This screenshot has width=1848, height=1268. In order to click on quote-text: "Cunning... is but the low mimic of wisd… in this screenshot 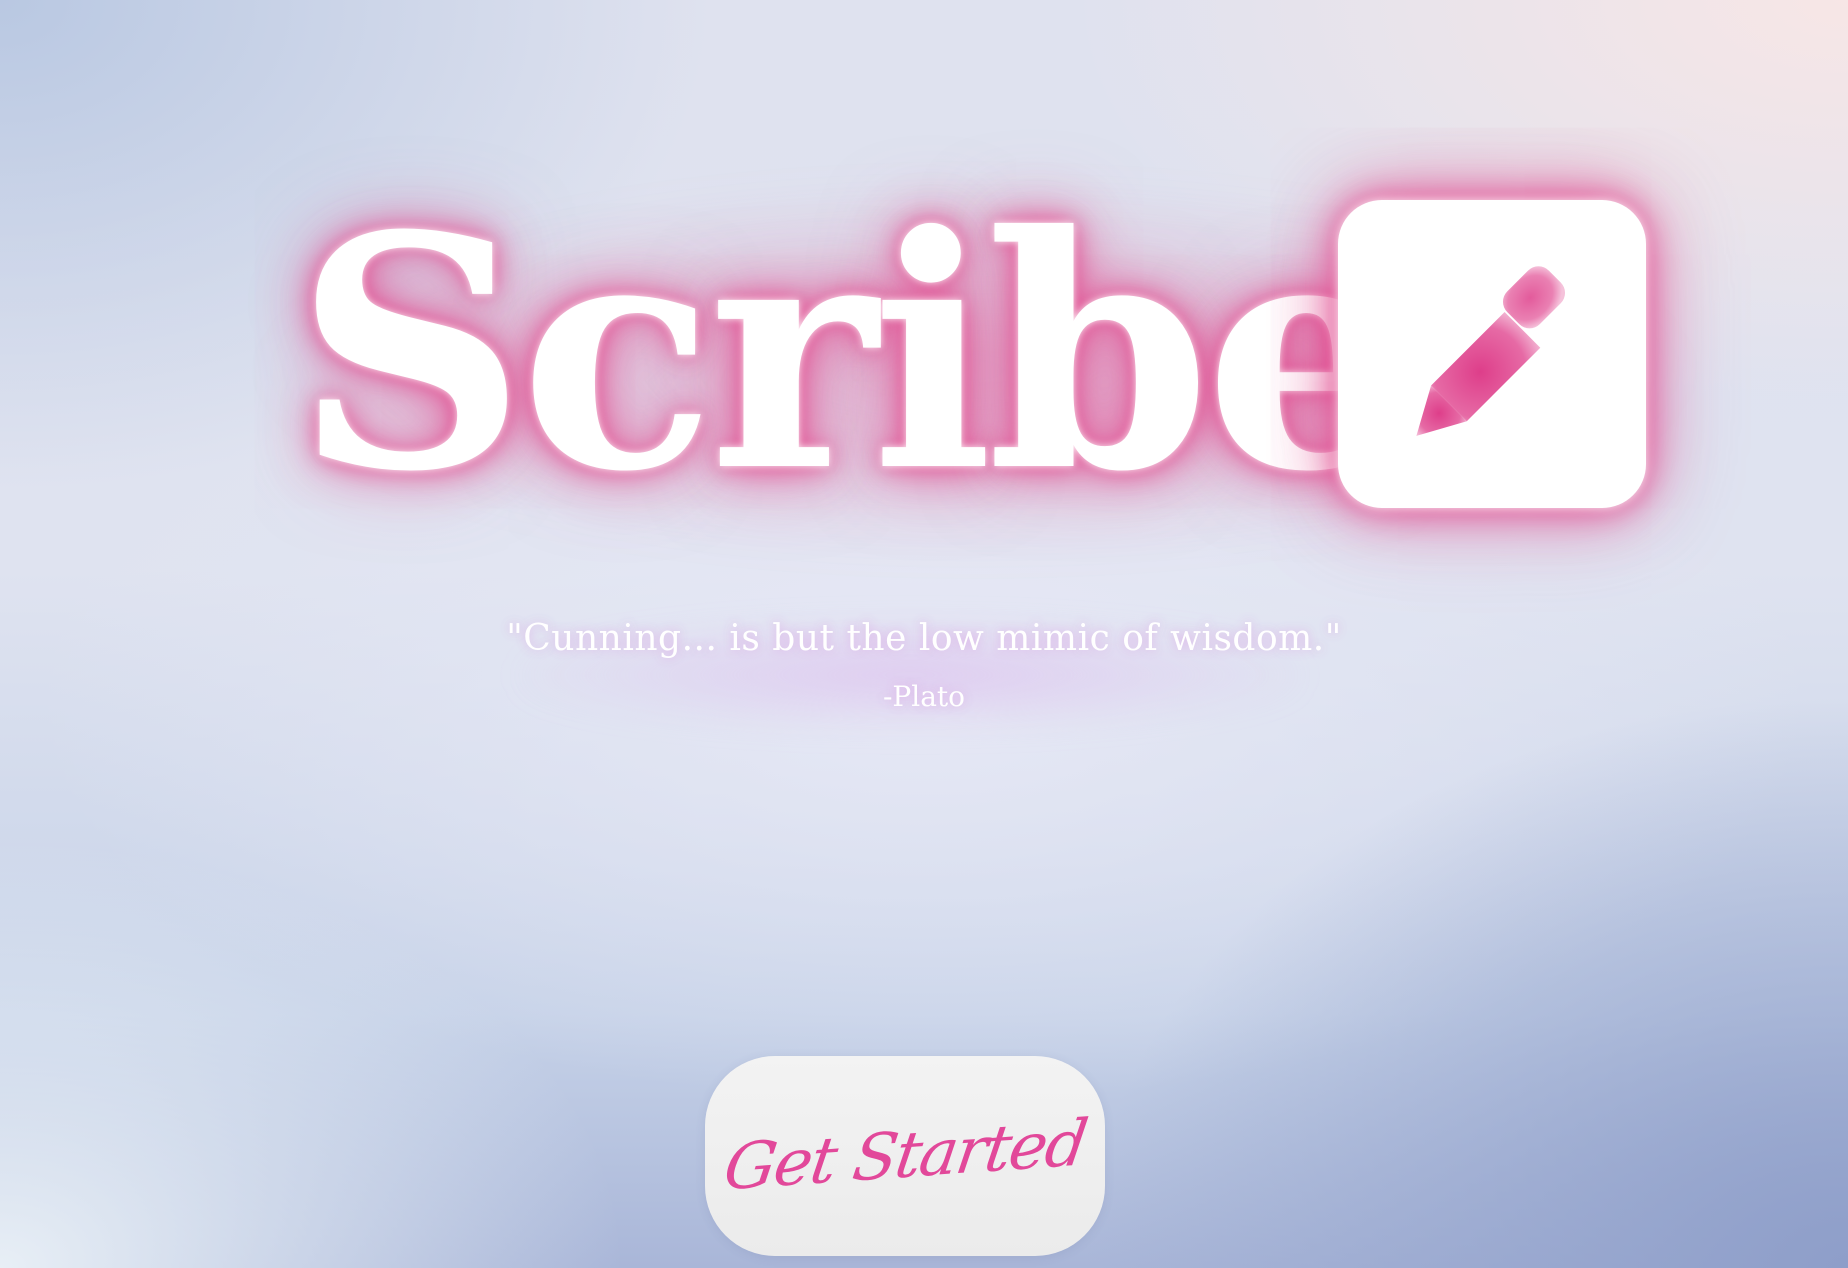, I will do `click(924, 638)`.